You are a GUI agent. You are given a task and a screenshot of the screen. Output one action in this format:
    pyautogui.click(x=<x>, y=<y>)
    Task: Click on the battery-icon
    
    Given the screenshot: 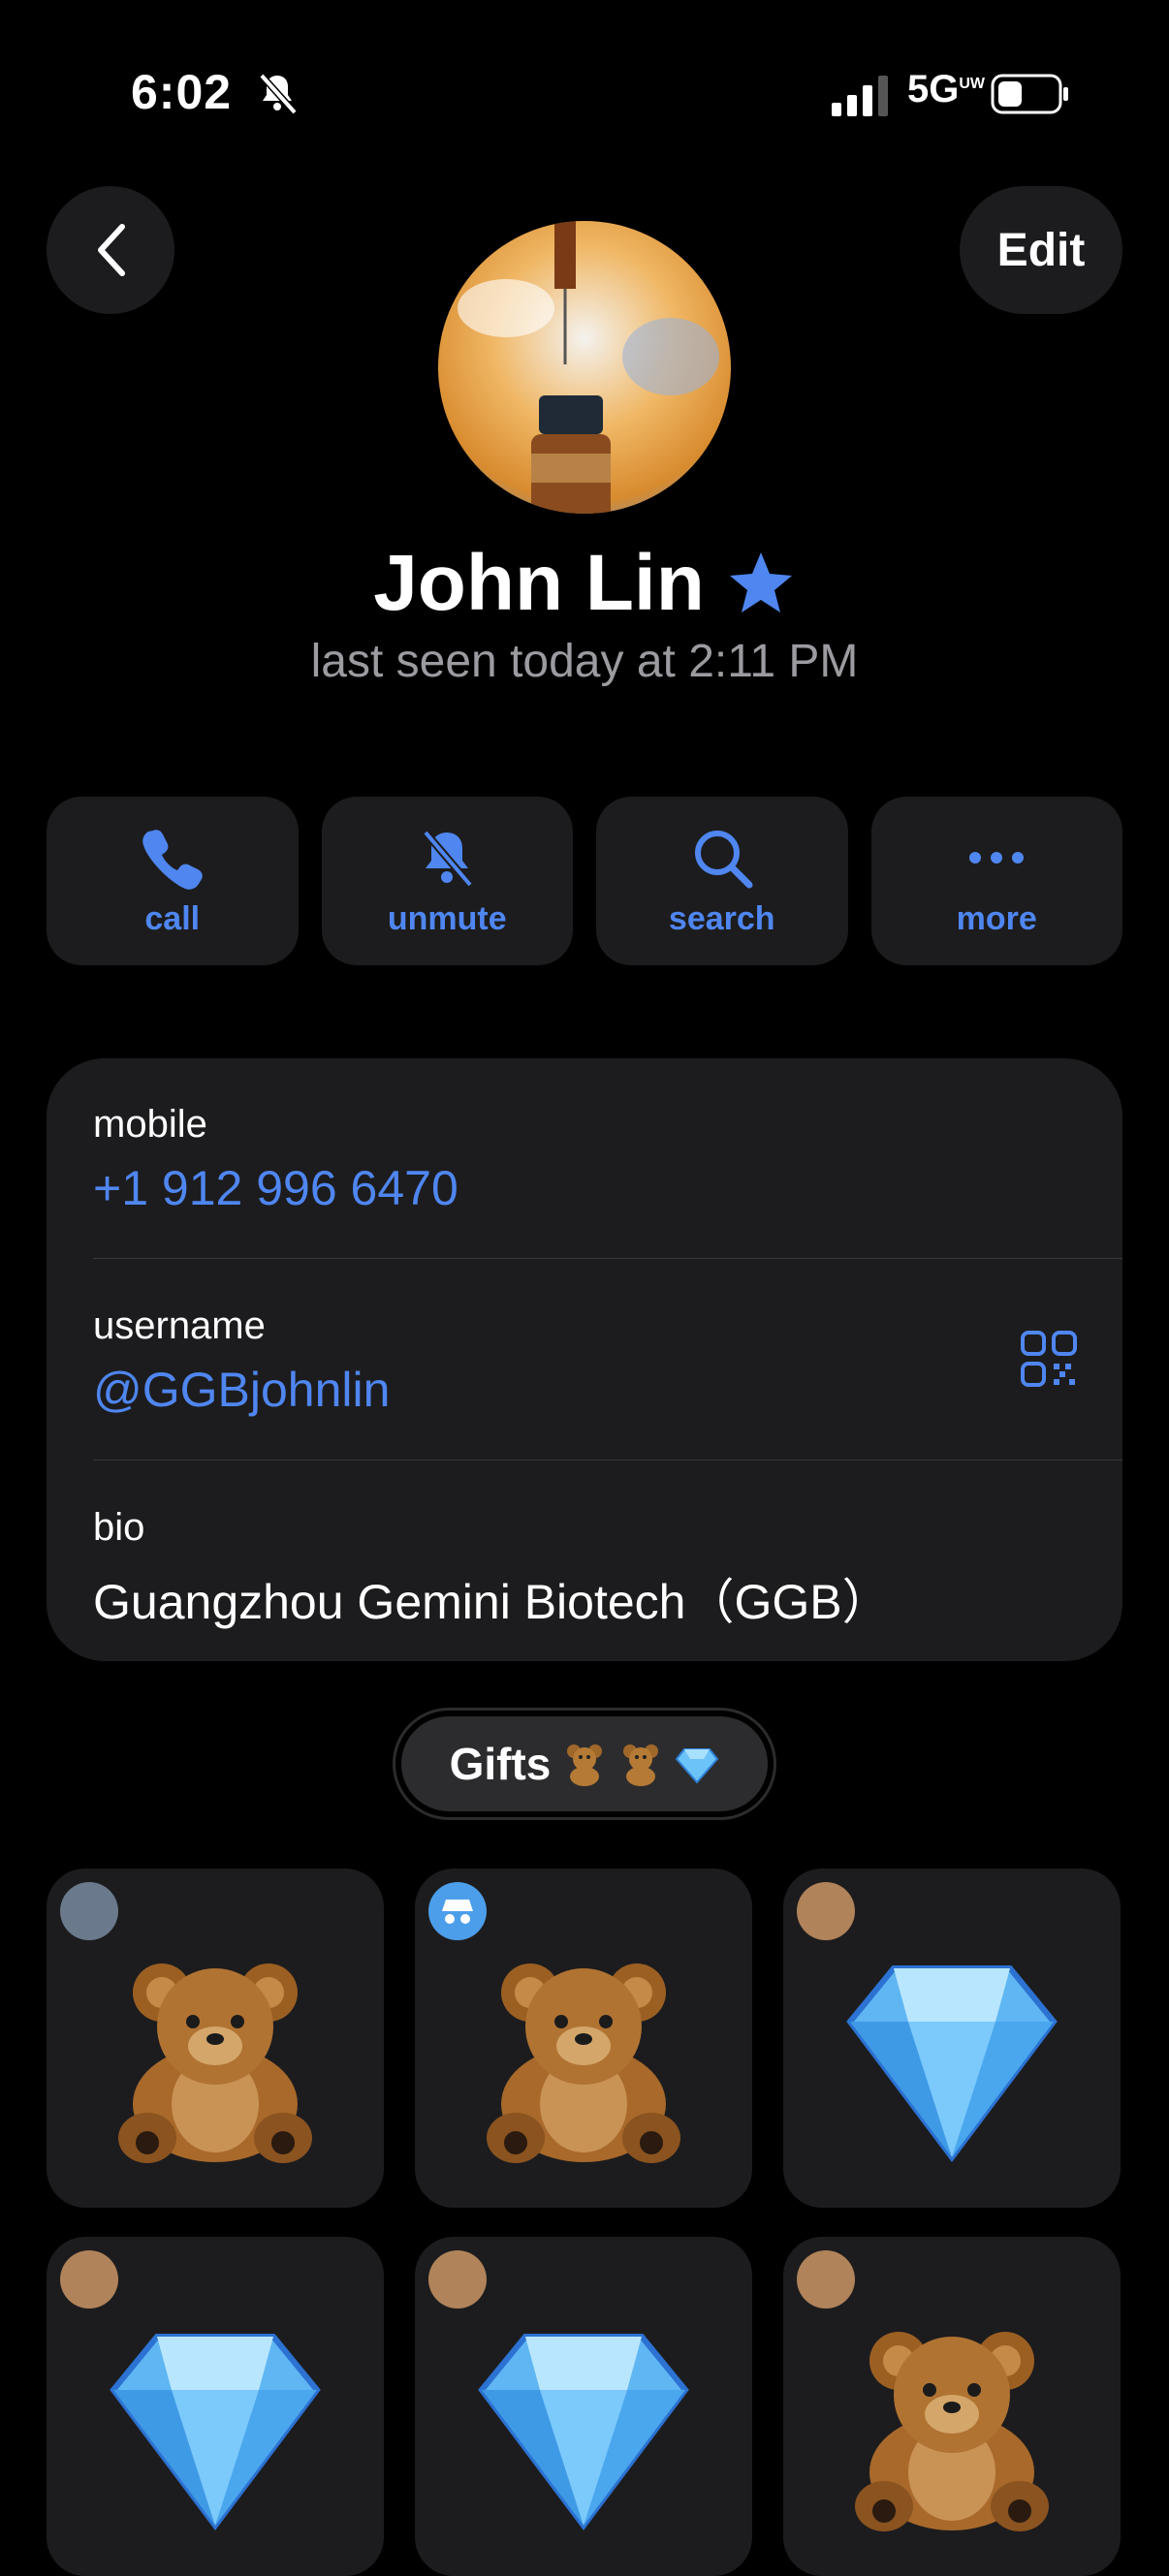 What is the action you would take?
    pyautogui.click(x=1029, y=94)
    